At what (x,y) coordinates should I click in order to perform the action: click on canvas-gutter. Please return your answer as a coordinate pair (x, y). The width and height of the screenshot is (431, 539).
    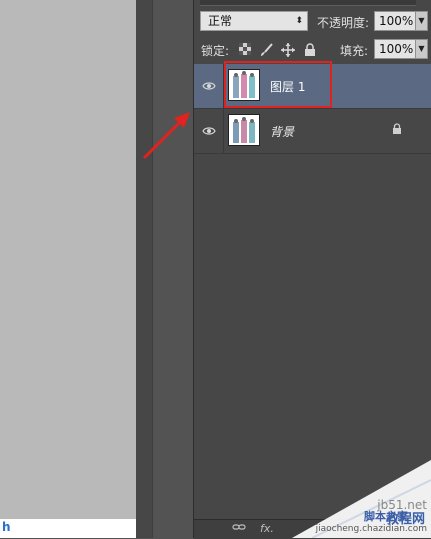
    Looking at the image, I should click on (144, 269).